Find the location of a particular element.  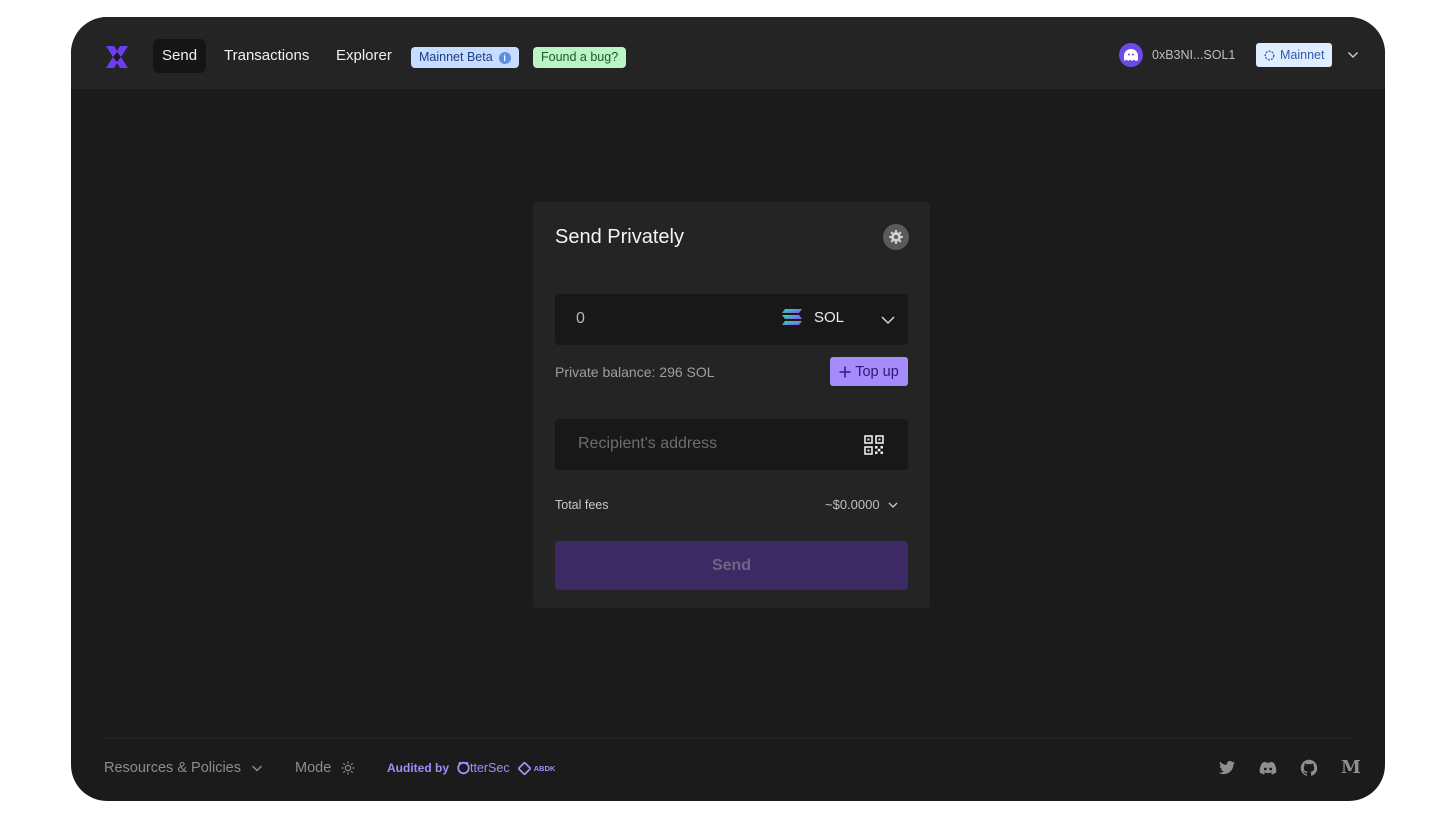

resources-dropdown: Resources & Policies is located at coordinates (183, 768).